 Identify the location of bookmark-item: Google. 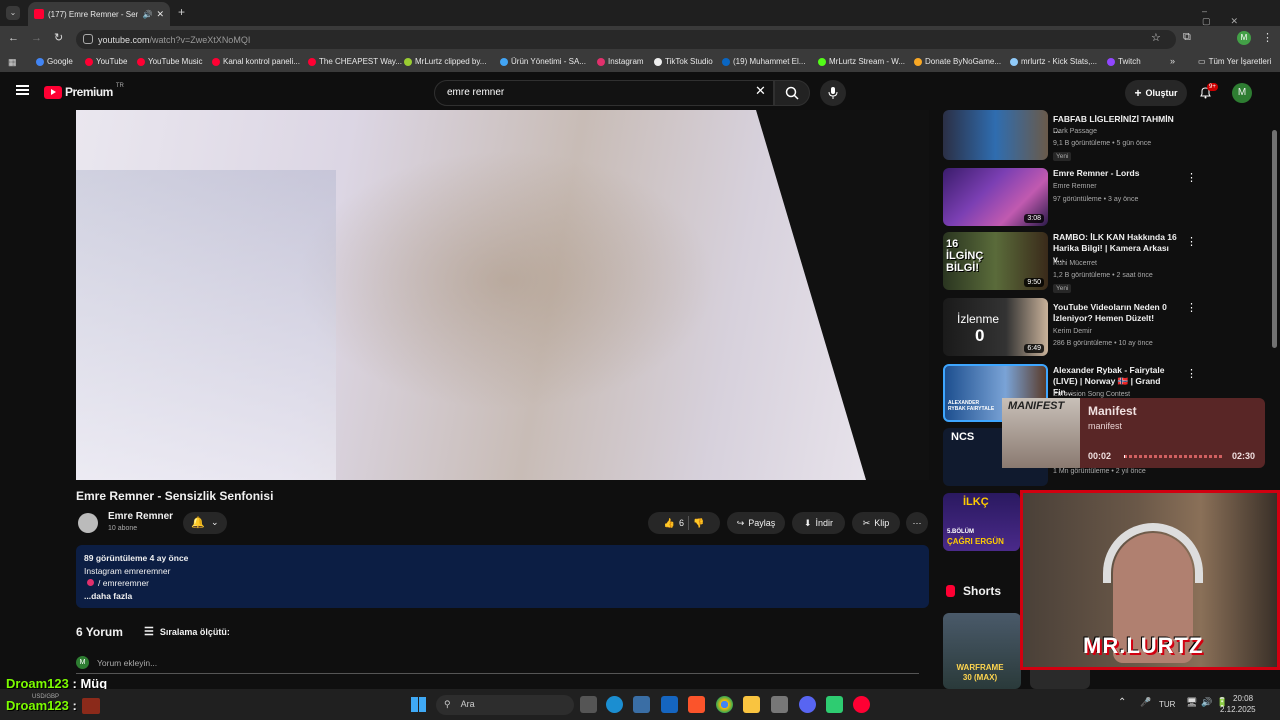
(54, 61).